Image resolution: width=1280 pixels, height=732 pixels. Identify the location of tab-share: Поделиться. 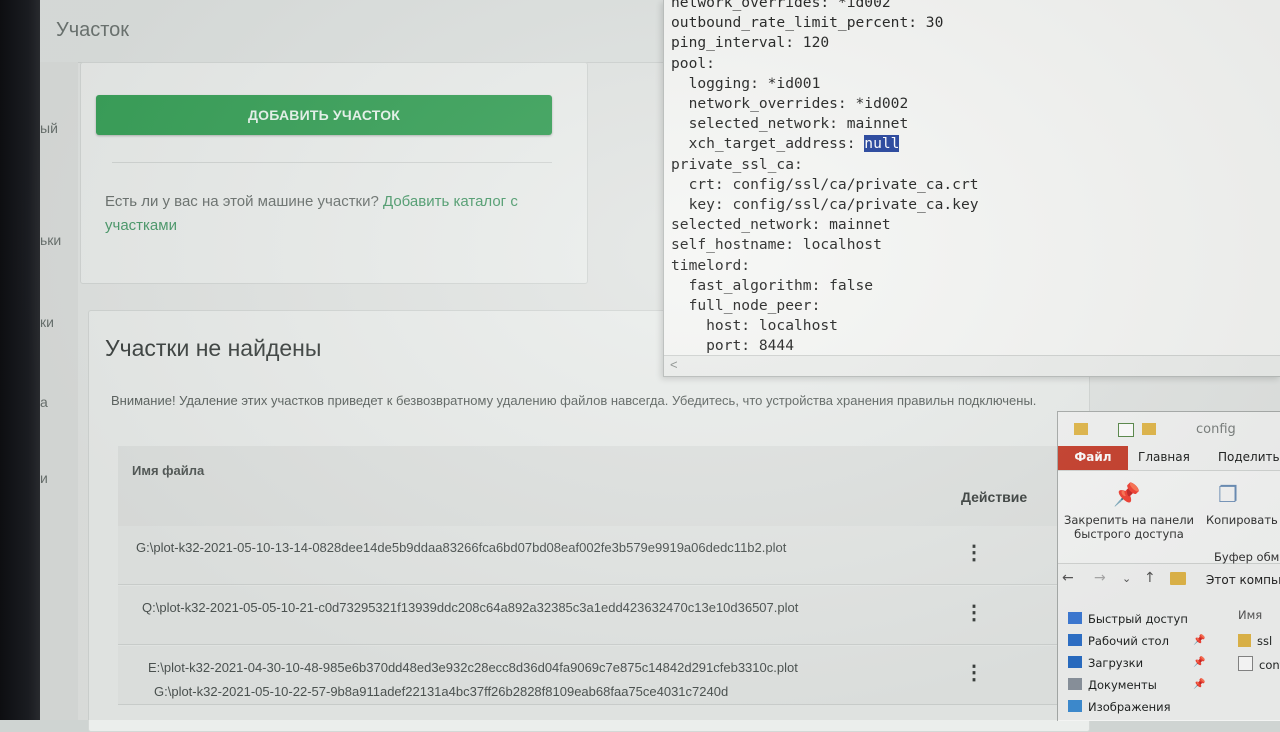
(1249, 457).